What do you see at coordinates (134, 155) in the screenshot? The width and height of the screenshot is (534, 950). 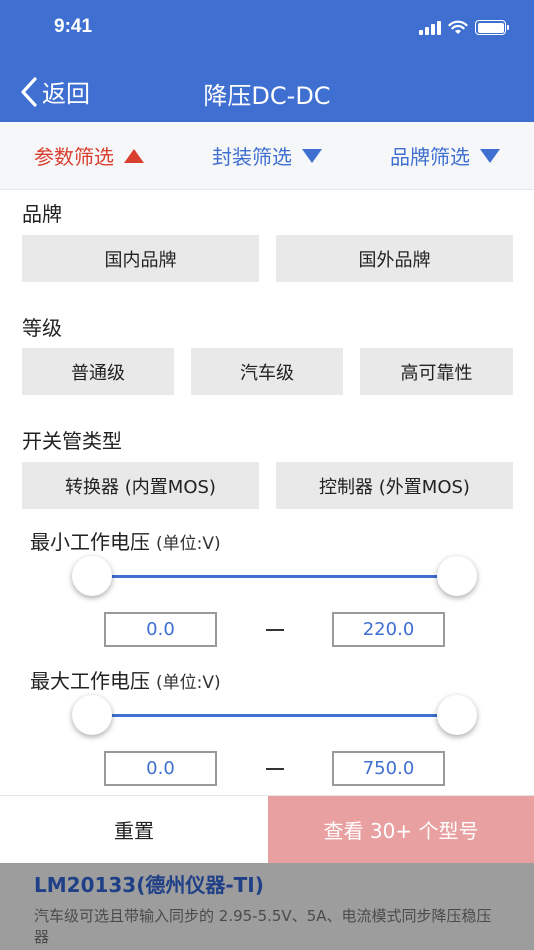 I see `triangle-up-icon` at bounding box center [134, 155].